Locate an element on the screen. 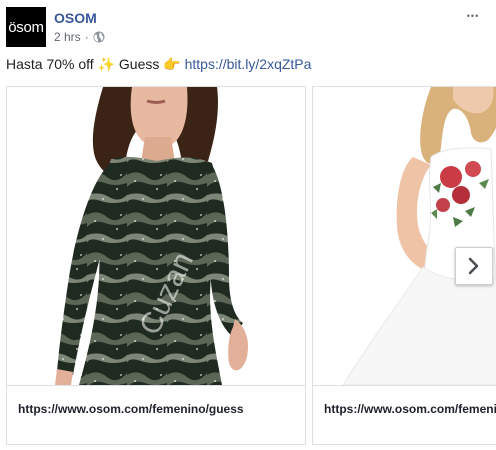  carousel-next-button is located at coordinates (474, 266).